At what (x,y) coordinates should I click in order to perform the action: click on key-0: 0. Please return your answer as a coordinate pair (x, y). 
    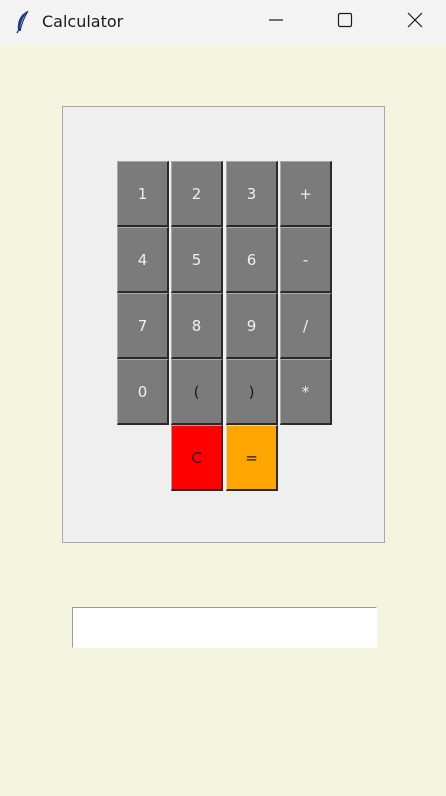
    Looking at the image, I should click on (143, 392).